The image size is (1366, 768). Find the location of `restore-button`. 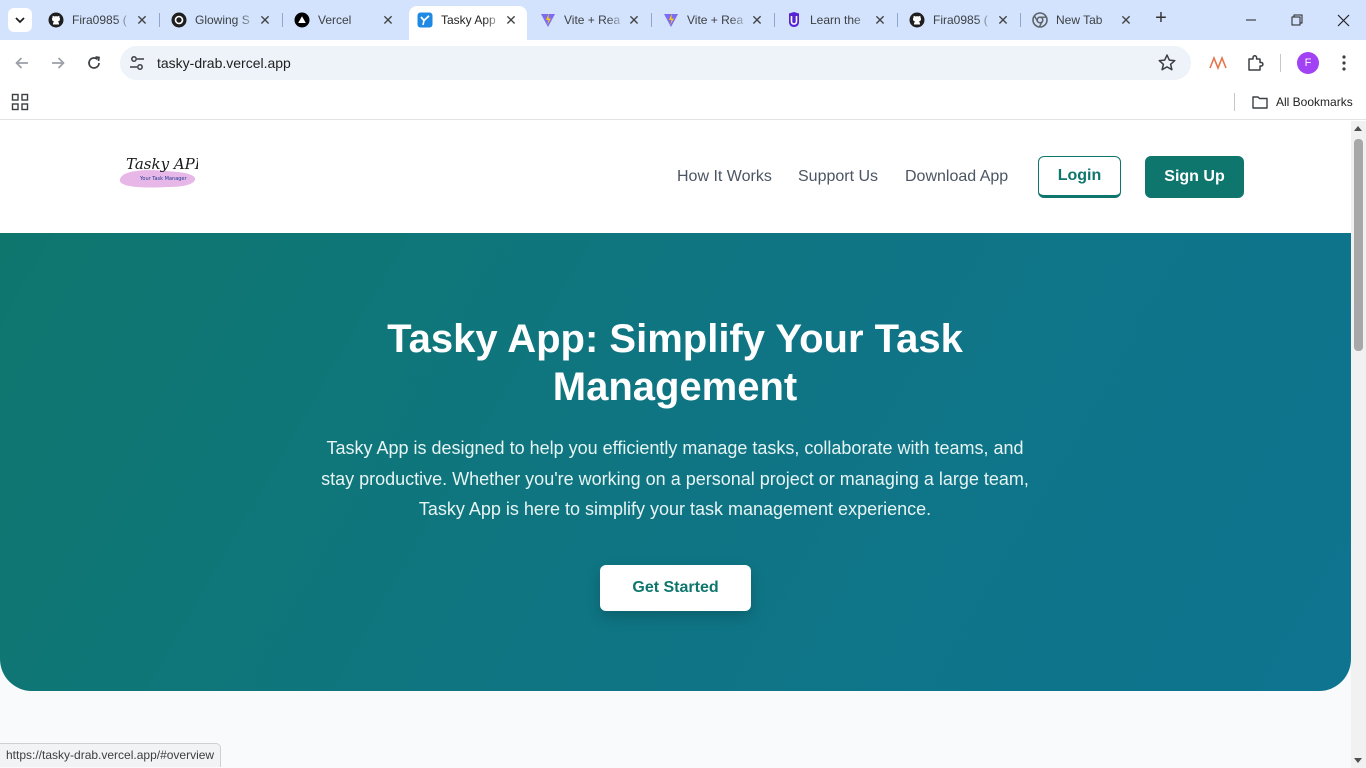

restore-button is located at coordinates (1297, 20).